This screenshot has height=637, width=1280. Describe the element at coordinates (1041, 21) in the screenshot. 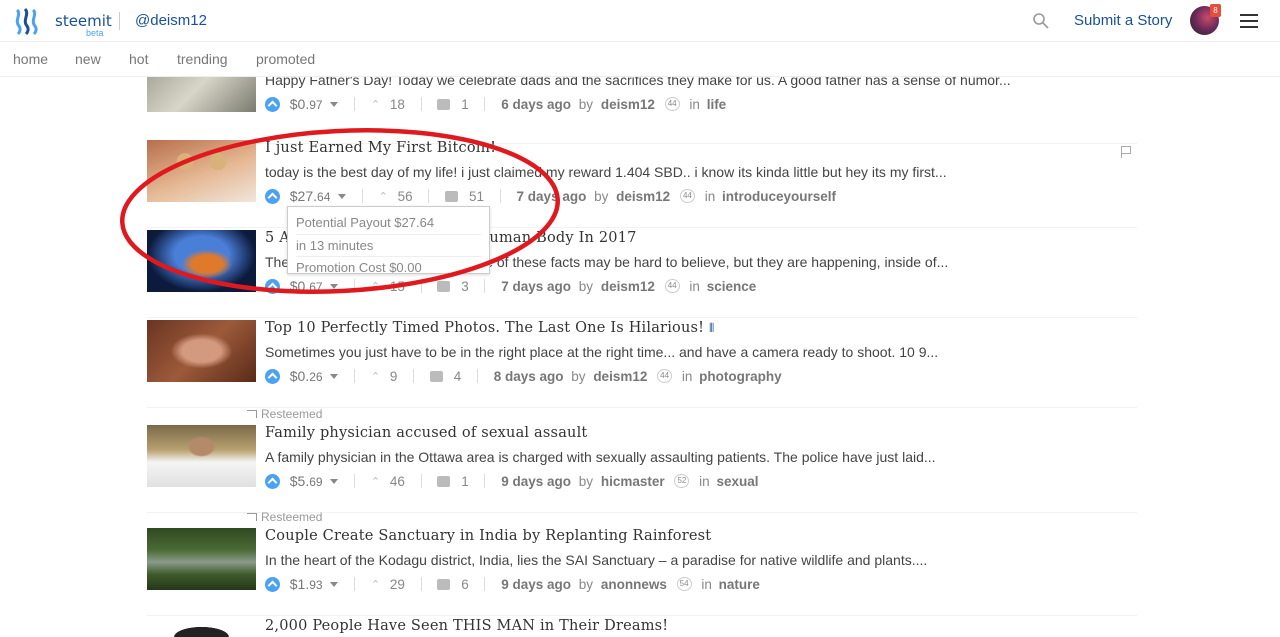

I see `search-icon` at that location.